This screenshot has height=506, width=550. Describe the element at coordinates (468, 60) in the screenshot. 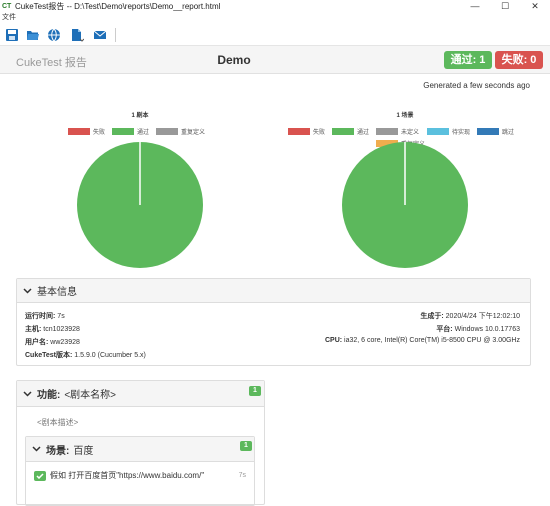

I see `passed-count-badge: 通过: 1` at that location.